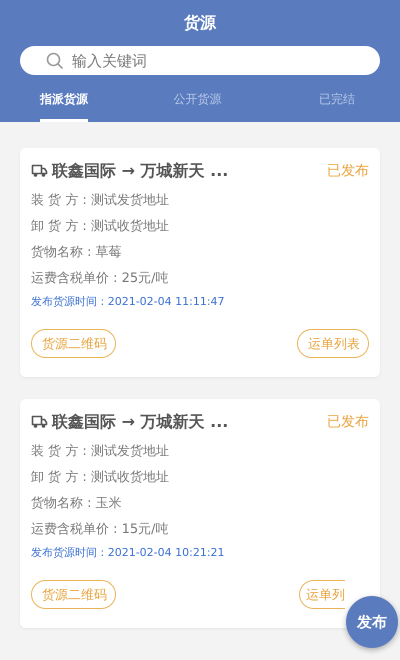  I want to click on publish-time: 发布货源时间 : 2021-02-04 10:21:21, so click(128, 553).